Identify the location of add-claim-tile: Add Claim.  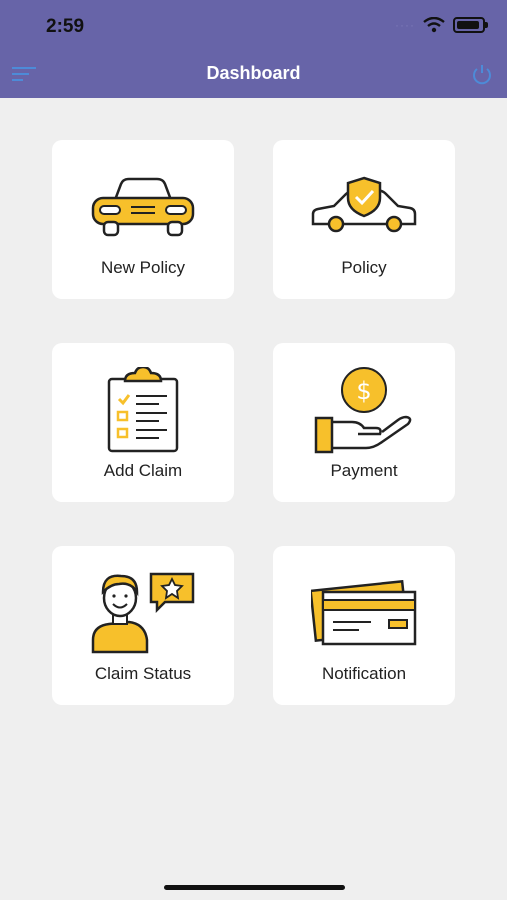
(143, 422).